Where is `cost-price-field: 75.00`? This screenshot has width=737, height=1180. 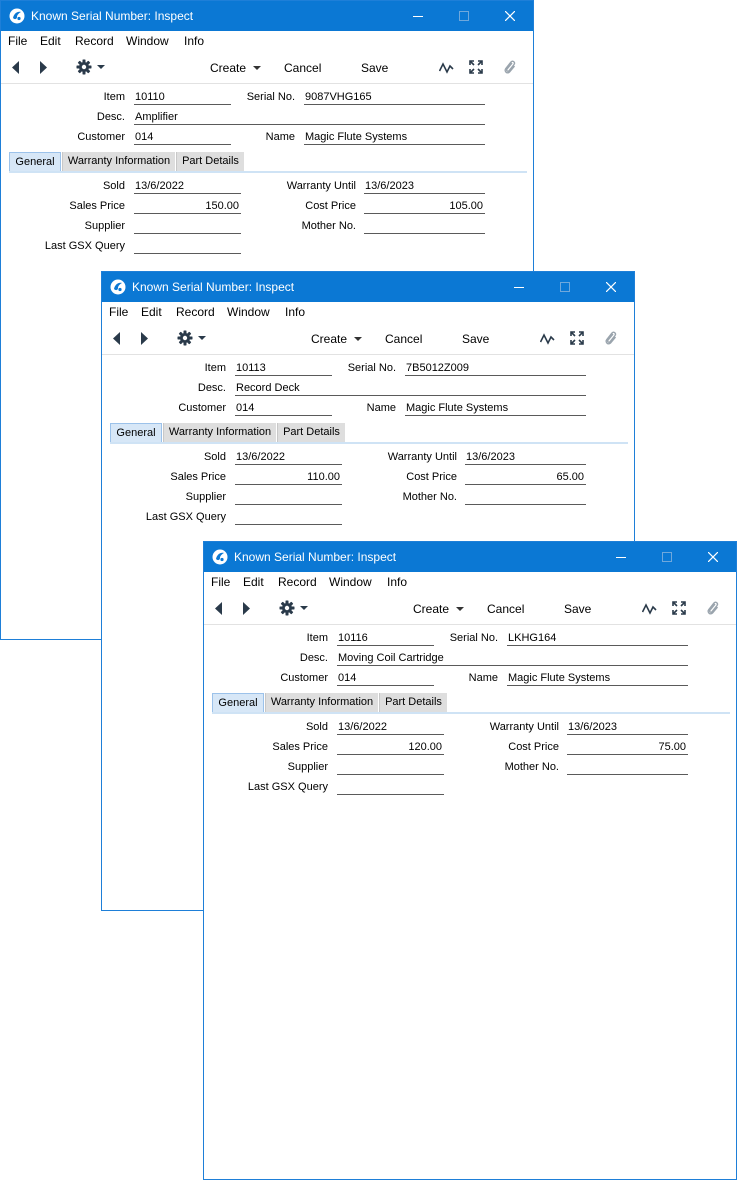
cost-price-field: 75.00 is located at coordinates (627, 747).